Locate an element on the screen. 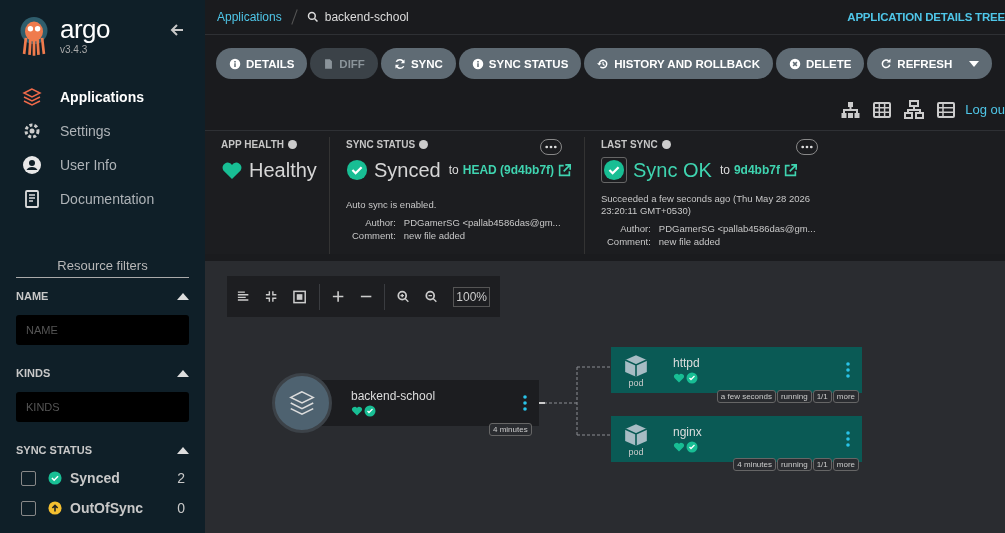 The image size is (1005, 533). sync-status-value: Synced is located at coordinates (407, 170).